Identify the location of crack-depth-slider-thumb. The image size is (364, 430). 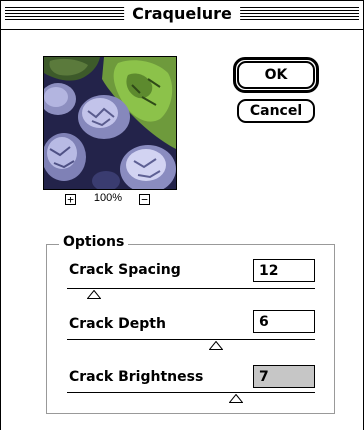
(215, 345).